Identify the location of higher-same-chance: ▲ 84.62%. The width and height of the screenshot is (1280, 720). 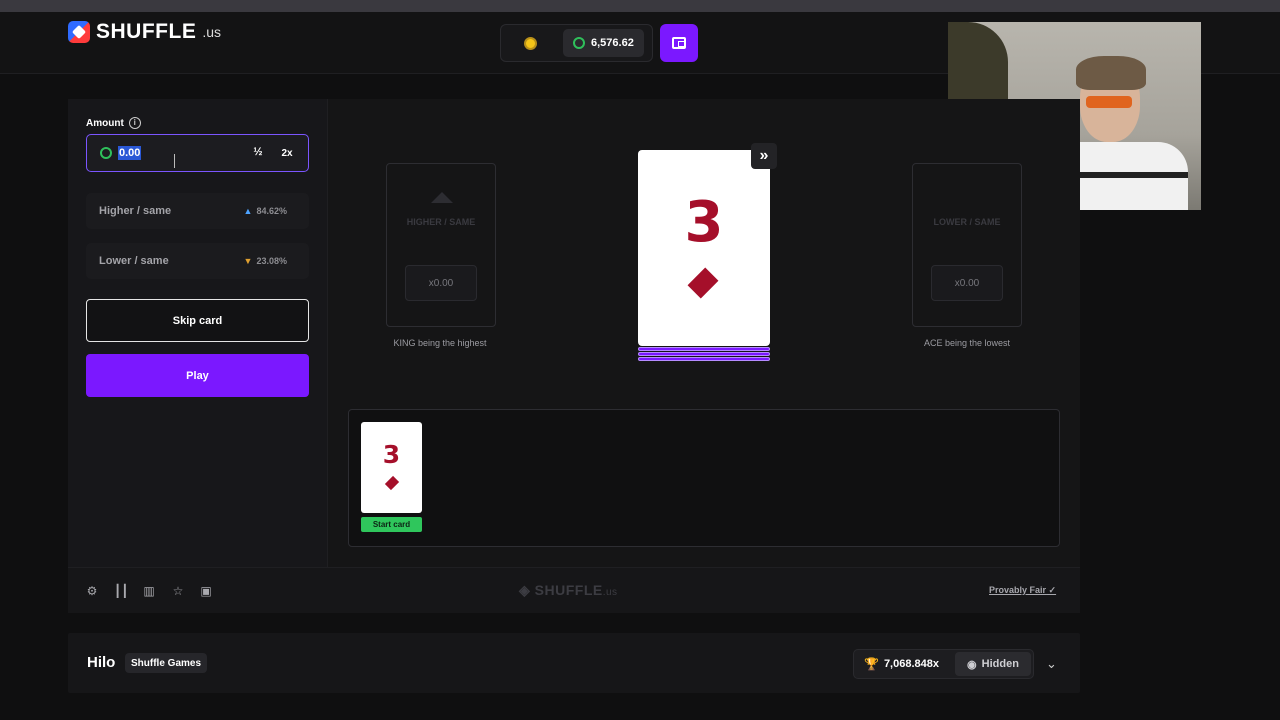
(265, 211).